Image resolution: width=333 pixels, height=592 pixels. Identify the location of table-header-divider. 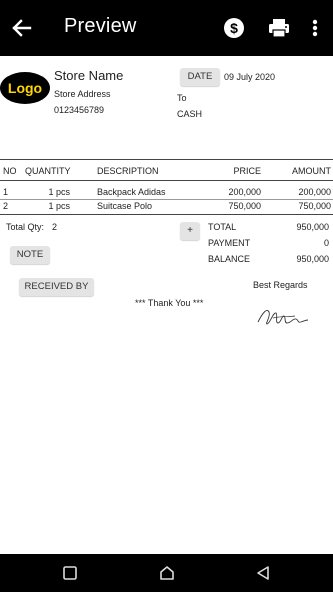
(166, 180).